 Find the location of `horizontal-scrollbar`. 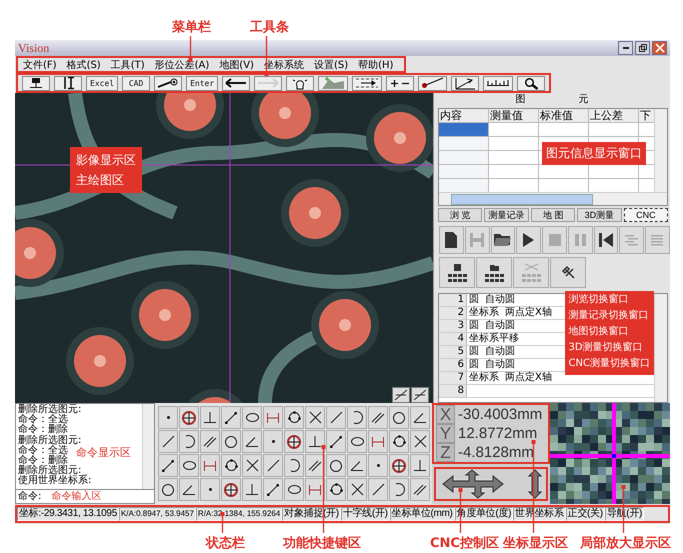

horizontal-scrollbar is located at coordinates (553, 198).